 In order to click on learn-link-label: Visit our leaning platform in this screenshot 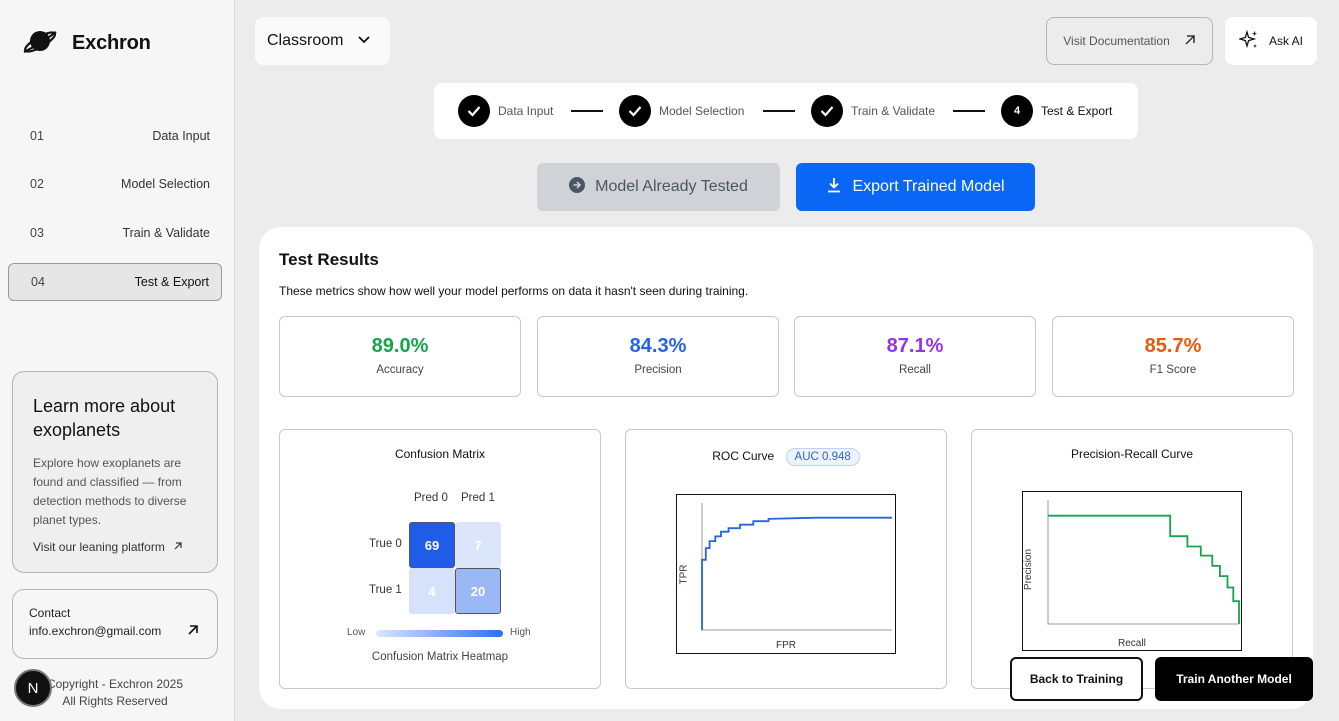, I will do `click(99, 547)`.